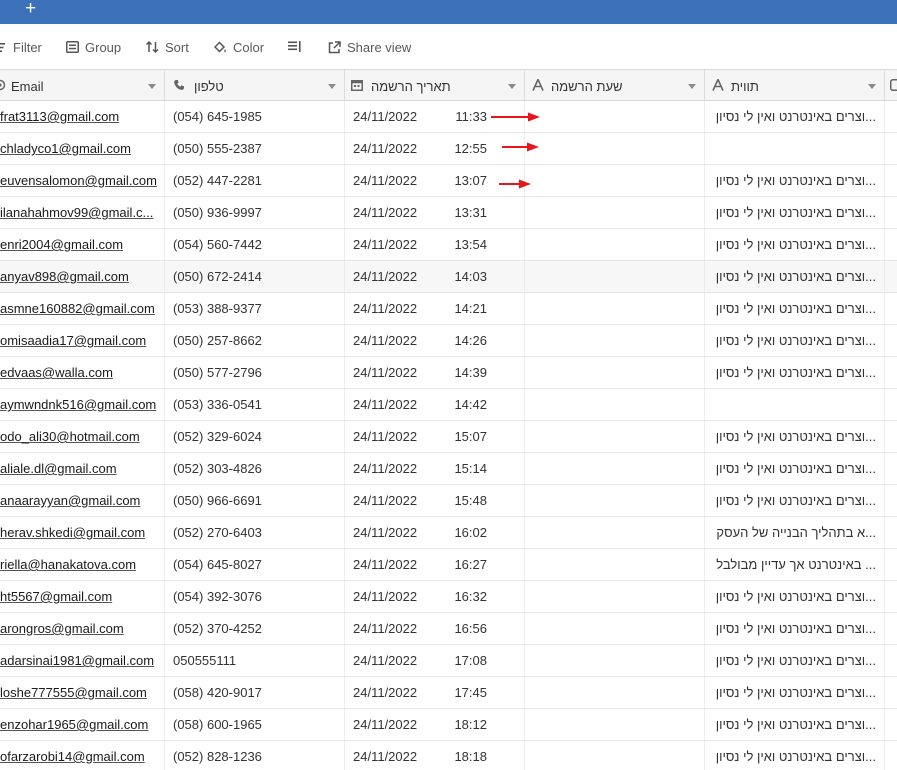 This screenshot has width=897, height=770. Describe the element at coordinates (435, 436) in the screenshot. I see `registration-date-cell: 24/11/2022 15:07` at that location.